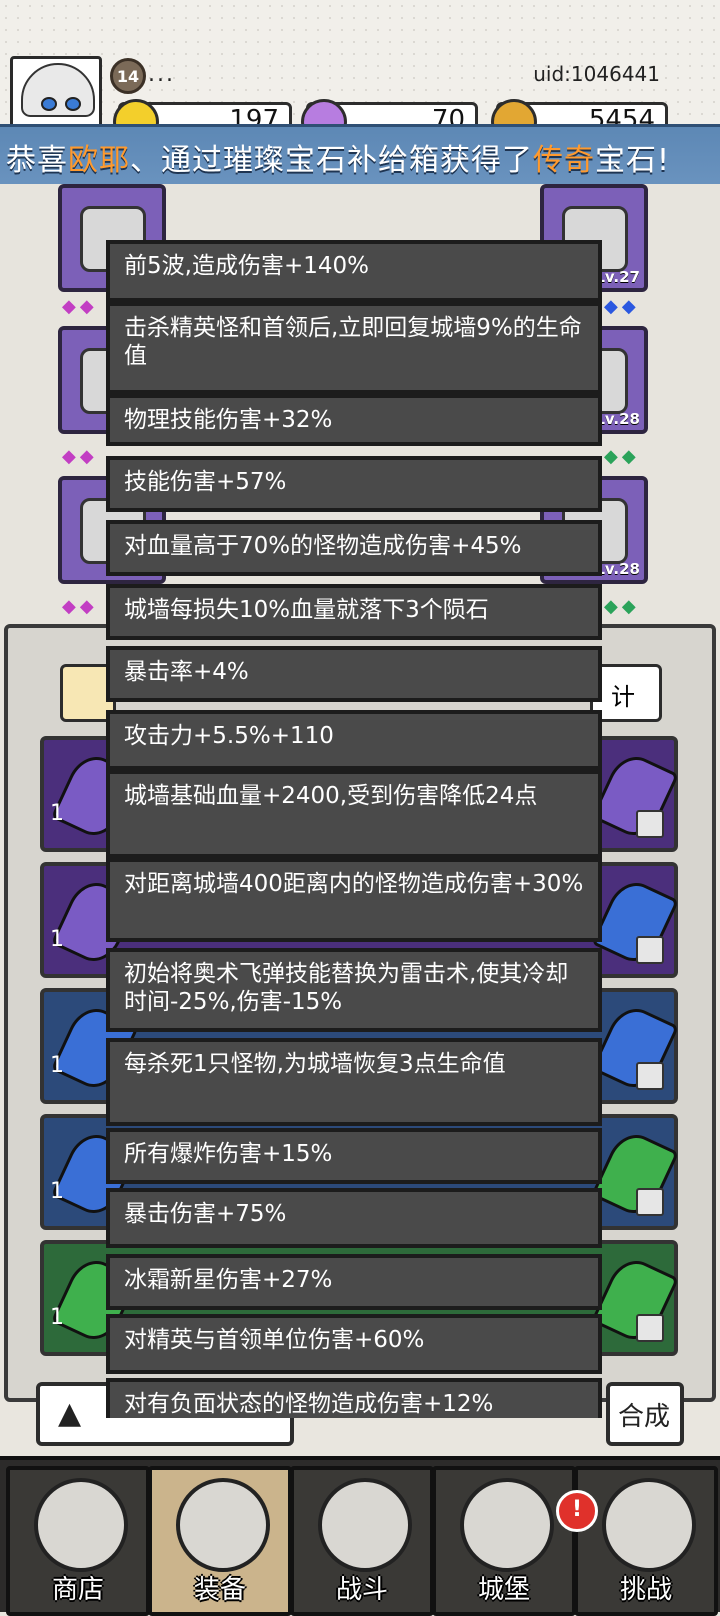 Image resolution: width=720 pixels, height=1616 pixels. What do you see at coordinates (360, 72) in the screenshot?
I see `top-header: 14 ... uid:1046441 197 70 5454` at bounding box center [360, 72].